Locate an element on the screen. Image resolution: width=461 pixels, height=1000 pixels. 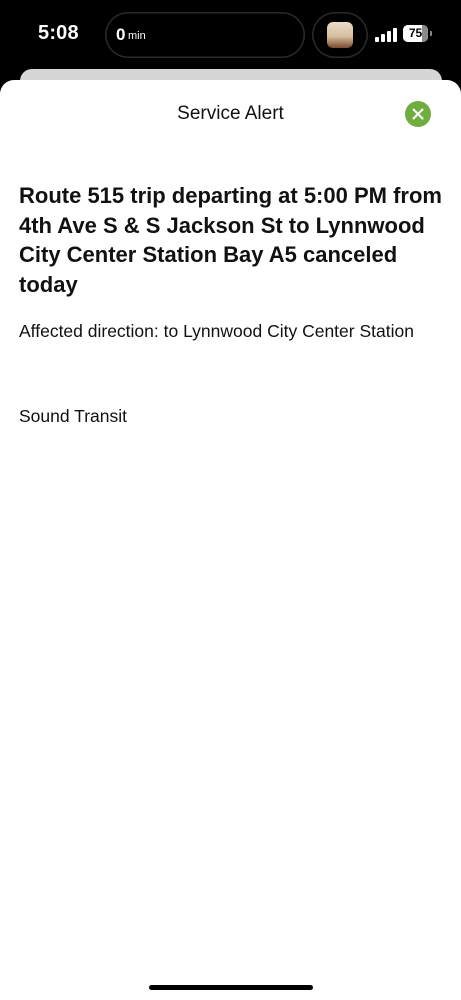
now-playing-pill is located at coordinates (340, 35).